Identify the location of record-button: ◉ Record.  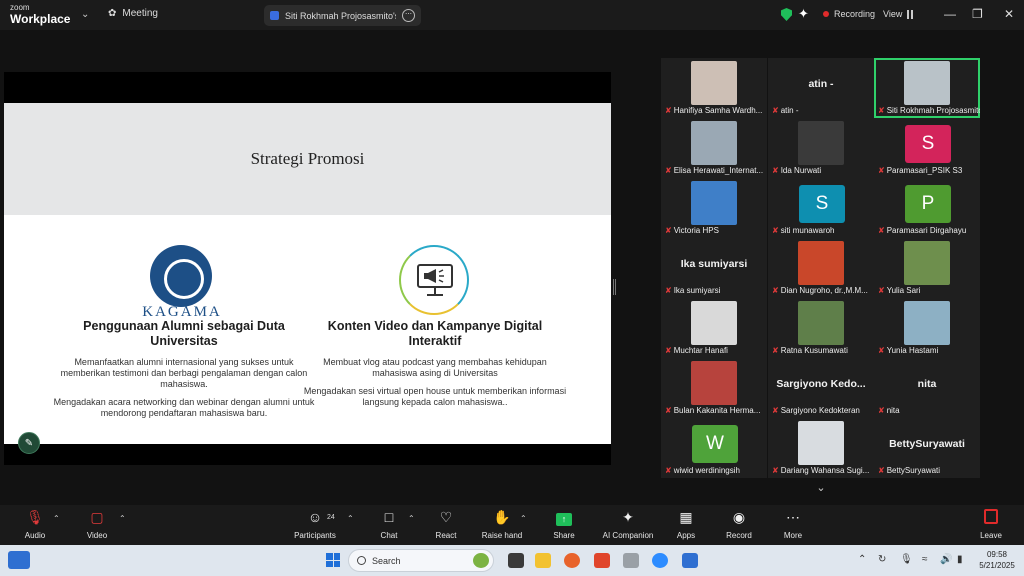
(739, 524).